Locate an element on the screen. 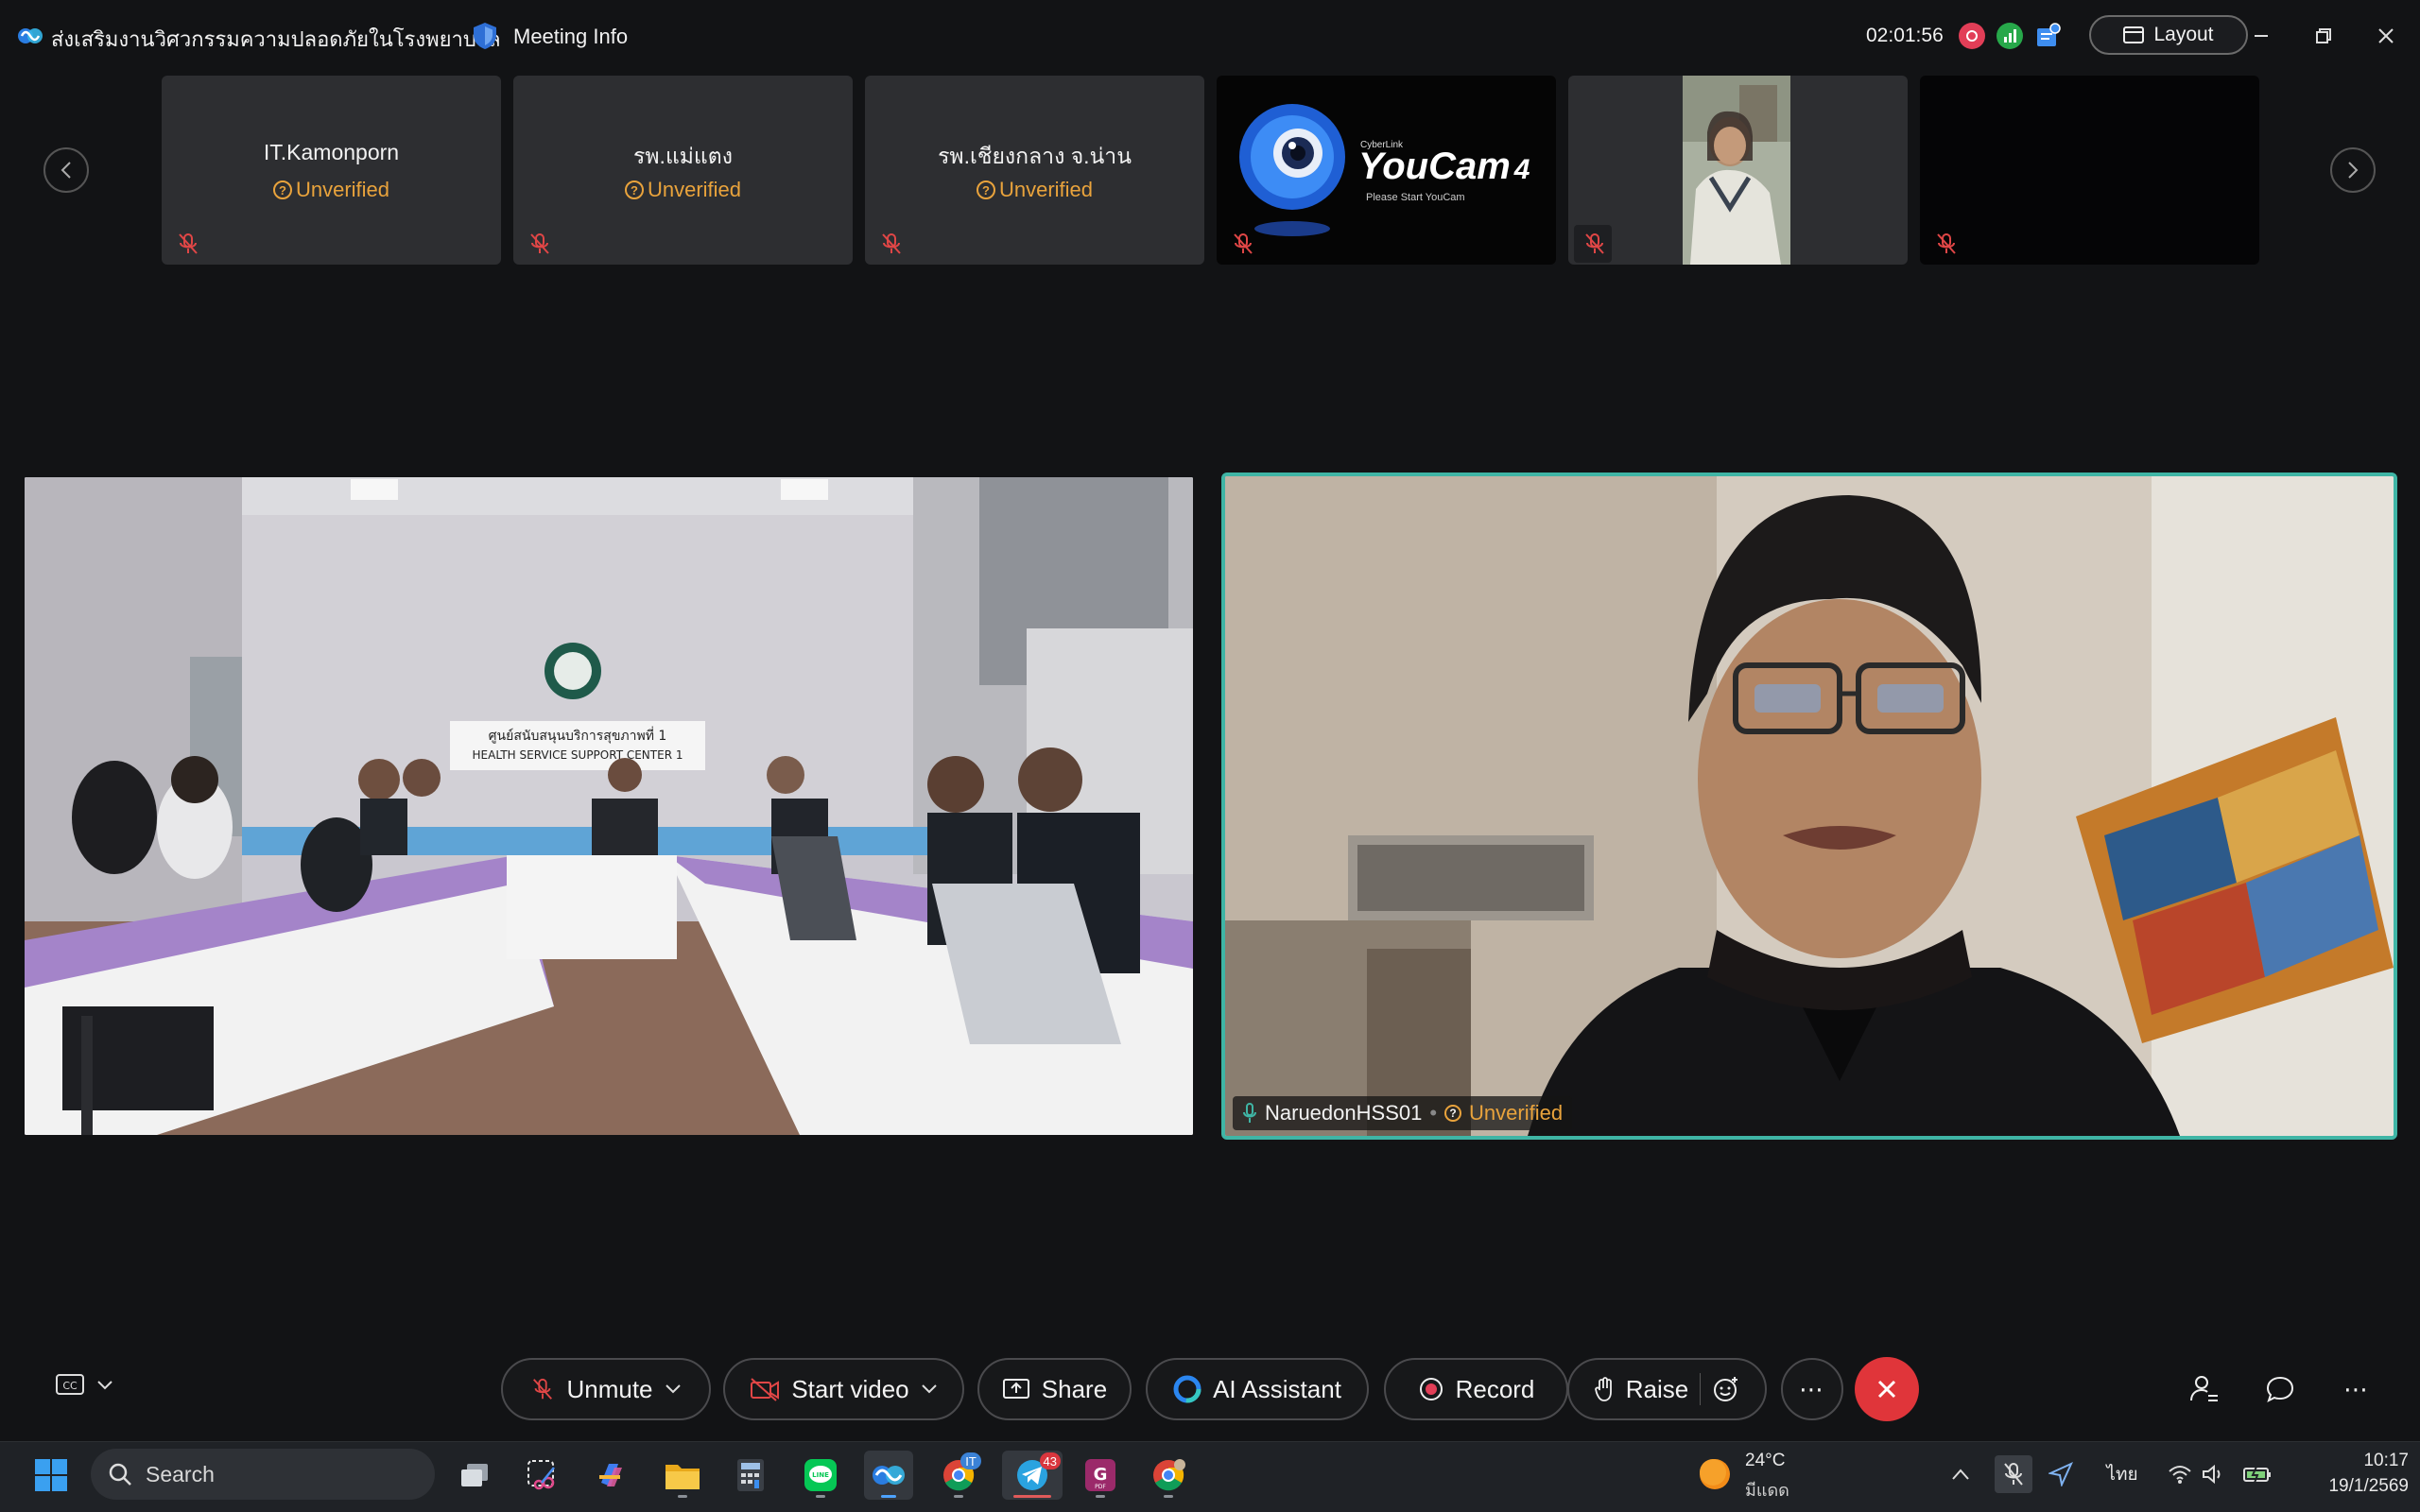  start-video-button: Start video is located at coordinates (843, 1389).